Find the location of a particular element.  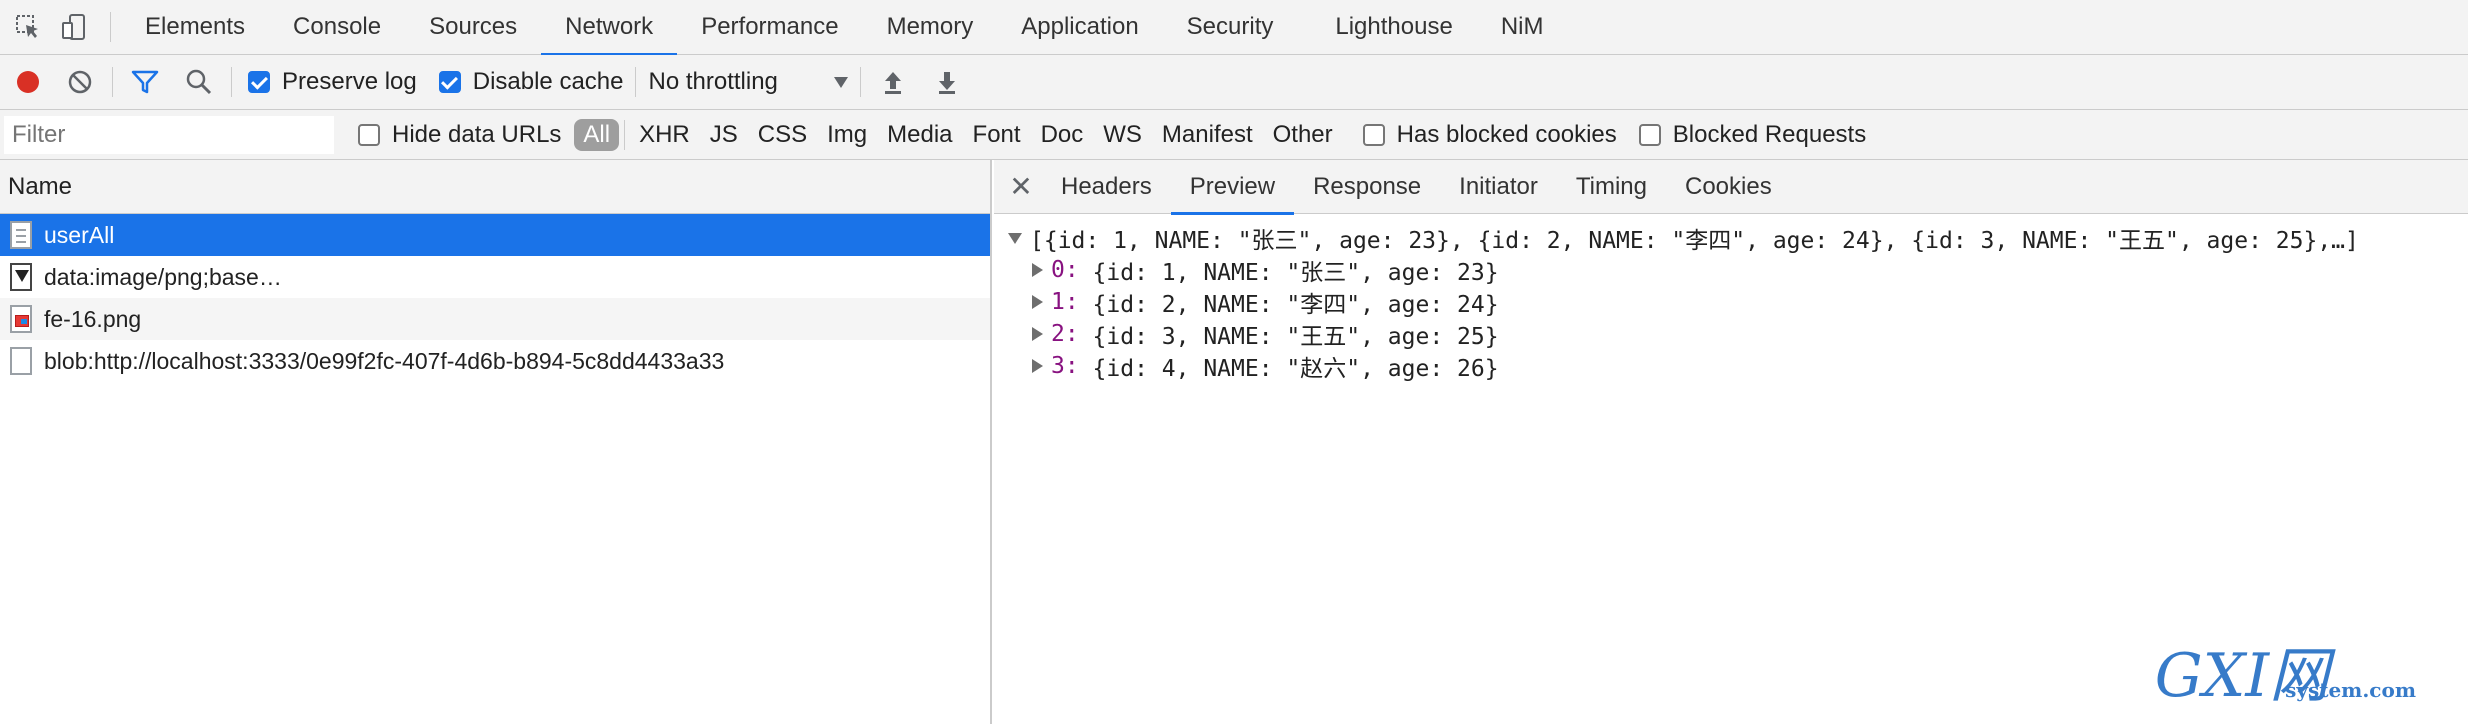

json-value: {id: 1, NAME: "张三", age: 23} is located at coordinates (1288, 273).